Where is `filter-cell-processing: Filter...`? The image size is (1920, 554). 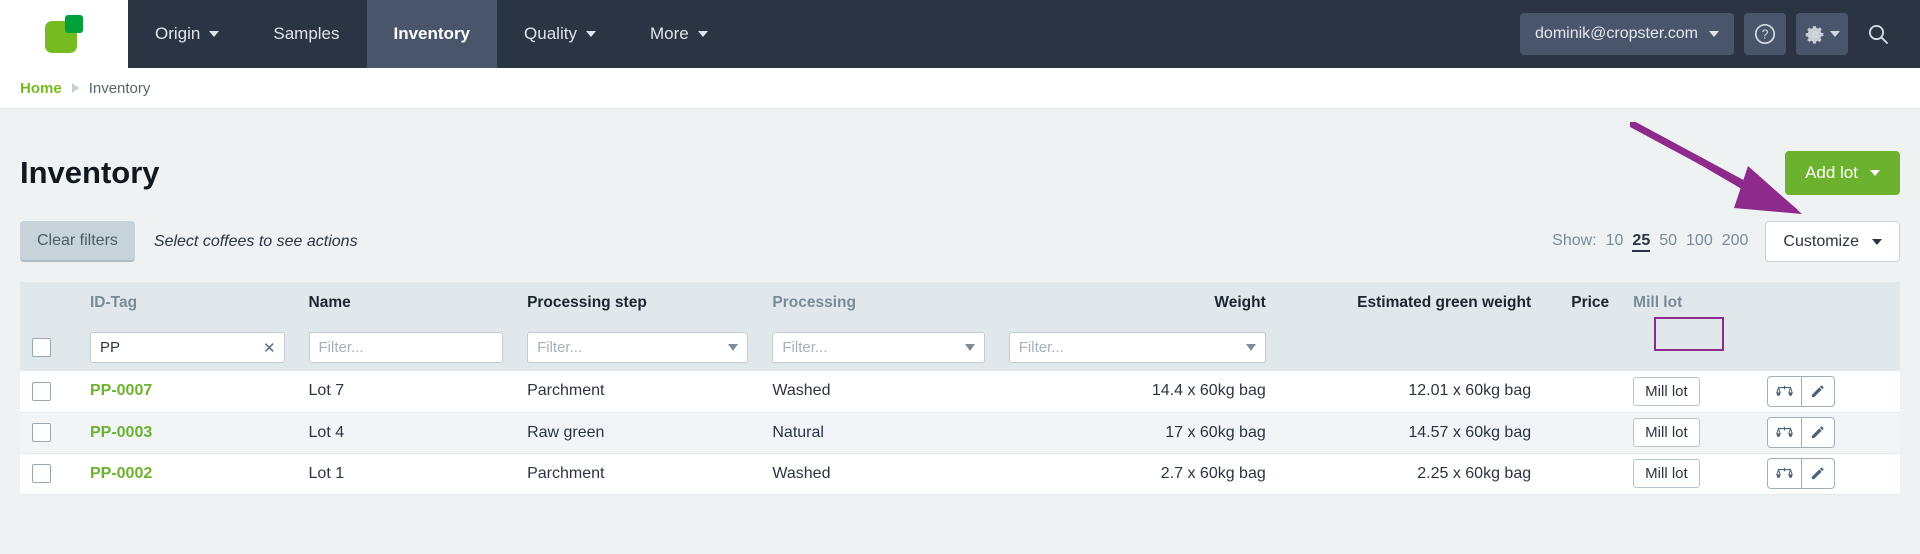 filter-cell-processing: Filter... is located at coordinates (878, 347).